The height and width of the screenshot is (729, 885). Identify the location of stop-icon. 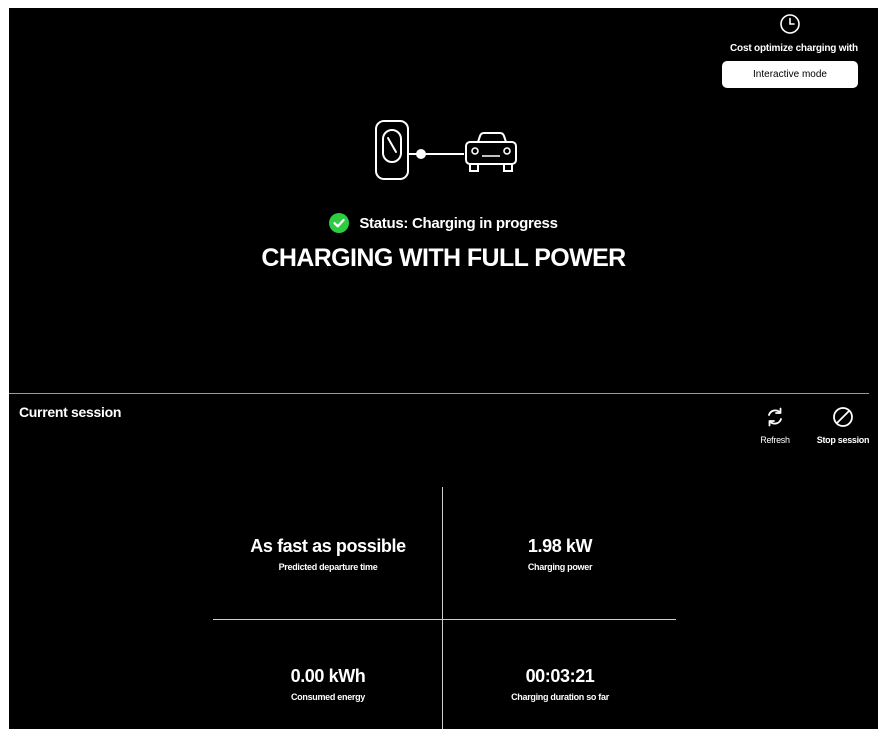
(843, 417).